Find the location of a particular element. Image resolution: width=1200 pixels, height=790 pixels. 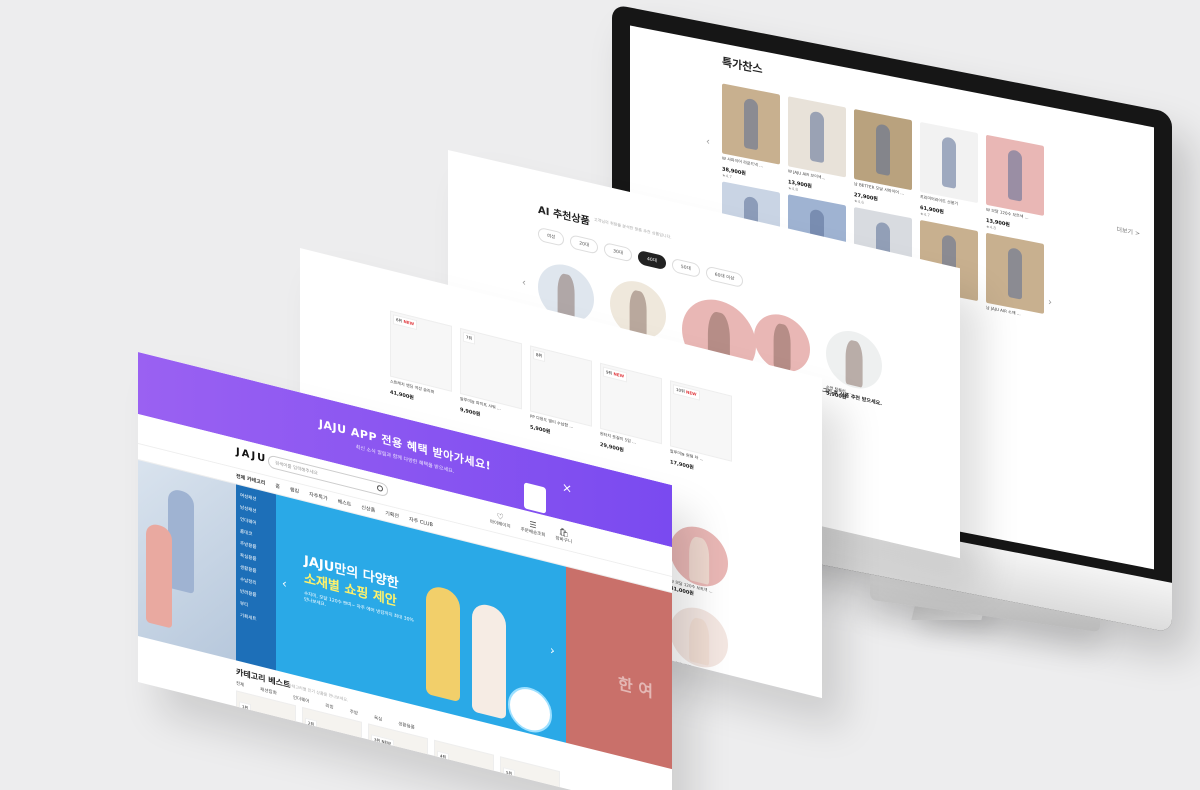

new-product-card: 8위 PP 다용도 멀티 수납함 ... 5,900원 is located at coordinates (561, 395).